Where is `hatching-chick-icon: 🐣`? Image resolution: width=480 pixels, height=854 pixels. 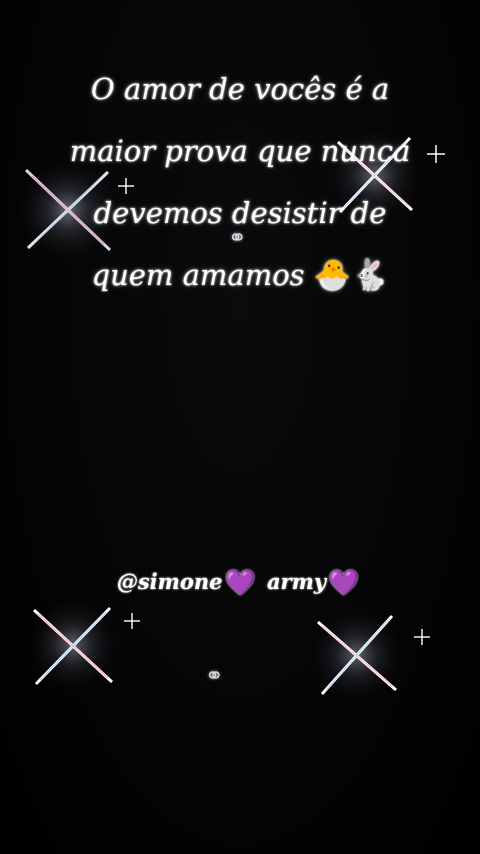
hatching-chick-icon: 🐣 is located at coordinates (332, 275).